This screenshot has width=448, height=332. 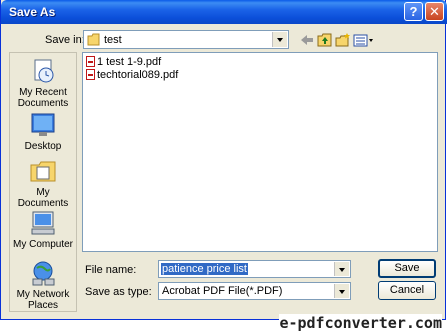 I want to click on window-title: Save As, so click(x=32, y=12).